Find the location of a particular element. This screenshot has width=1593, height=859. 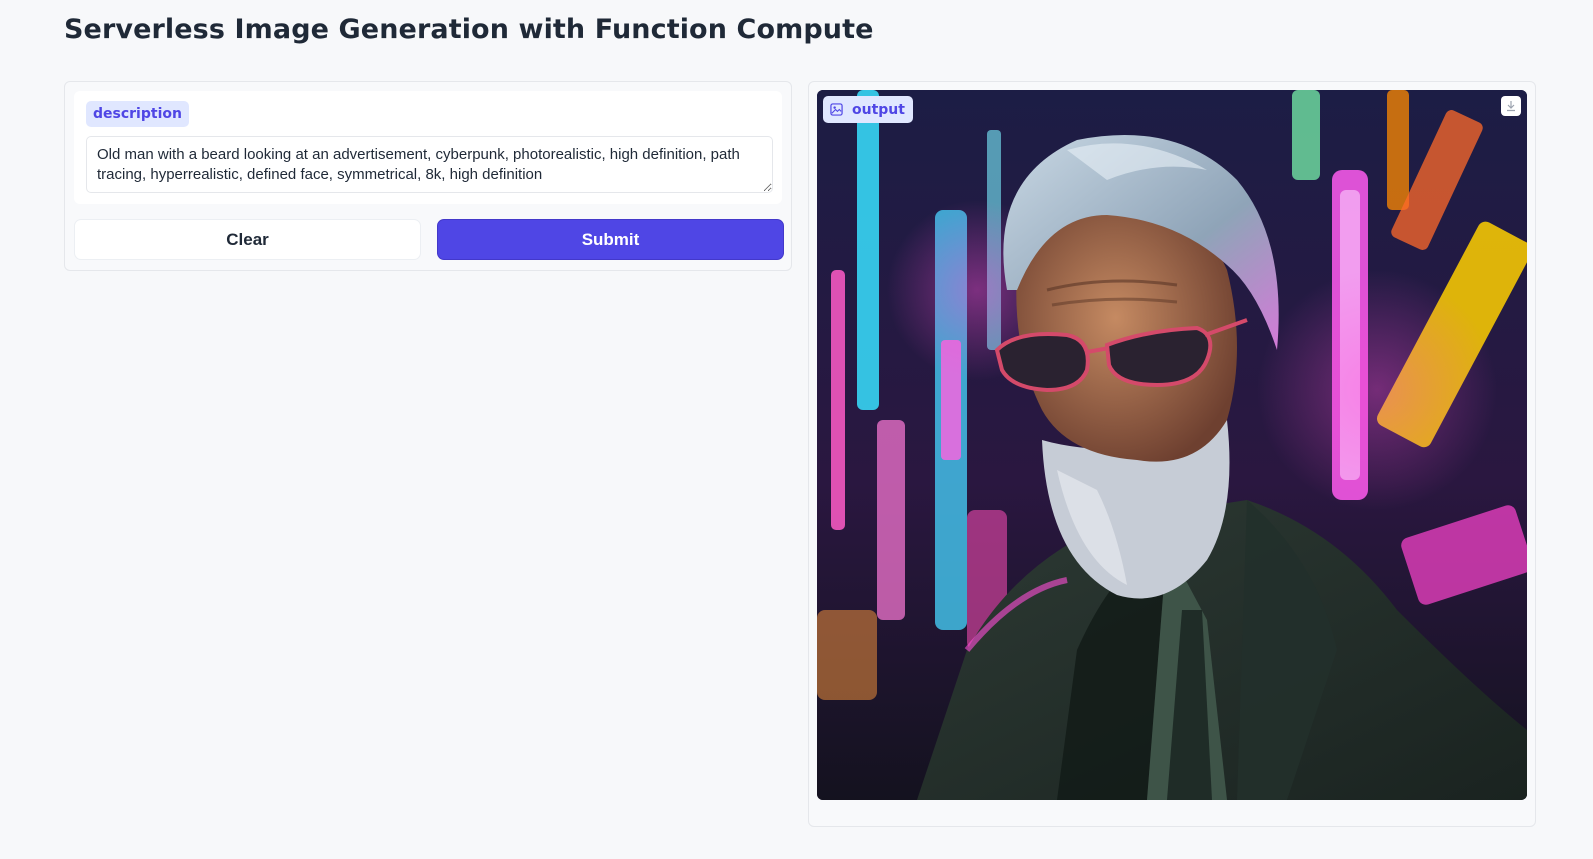

download-button is located at coordinates (1511, 106).